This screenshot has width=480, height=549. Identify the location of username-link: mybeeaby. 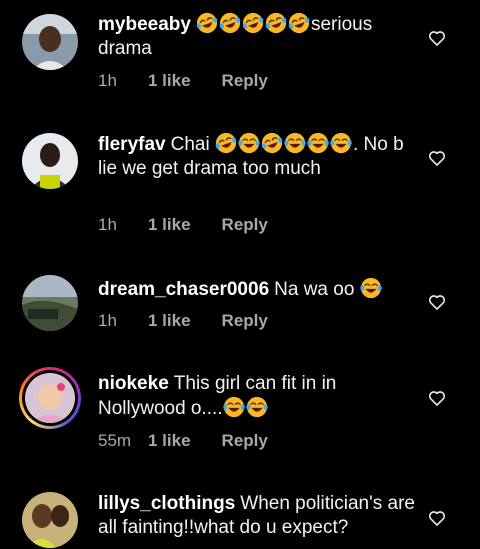
(144, 24).